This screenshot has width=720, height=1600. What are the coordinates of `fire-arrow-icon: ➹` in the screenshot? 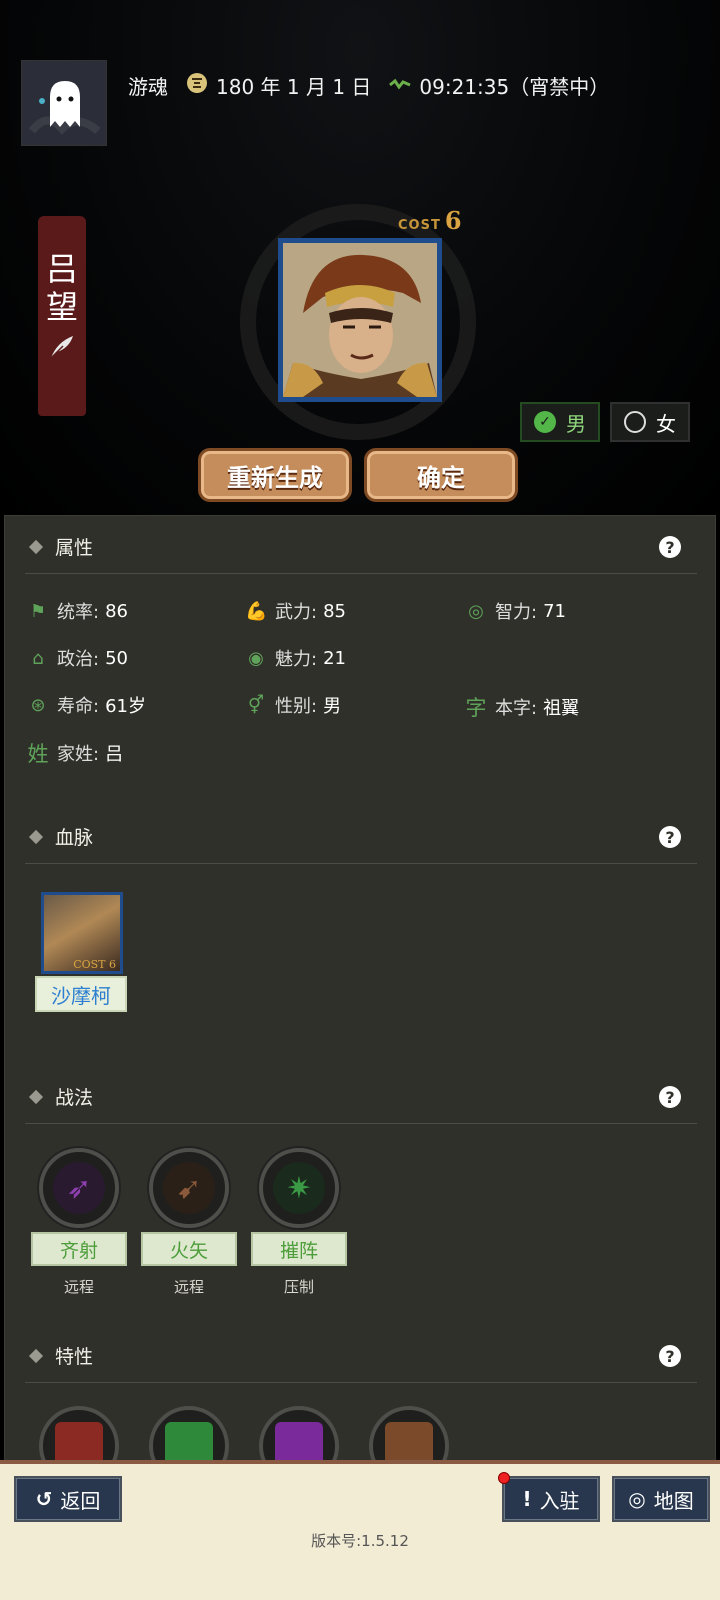 It's located at (189, 1188).